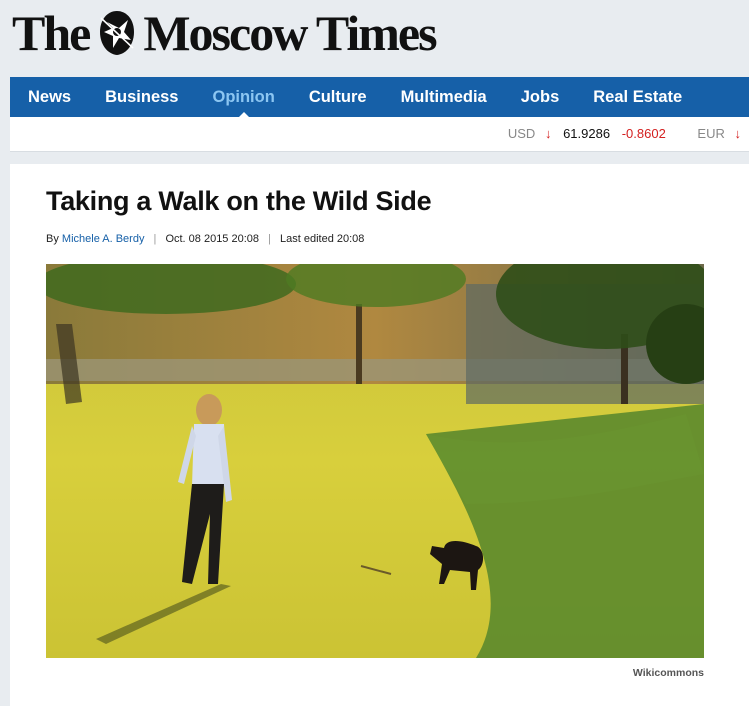 This screenshot has width=749, height=706. I want to click on usd-down-arrow-icon: ↓, so click(548, 133).